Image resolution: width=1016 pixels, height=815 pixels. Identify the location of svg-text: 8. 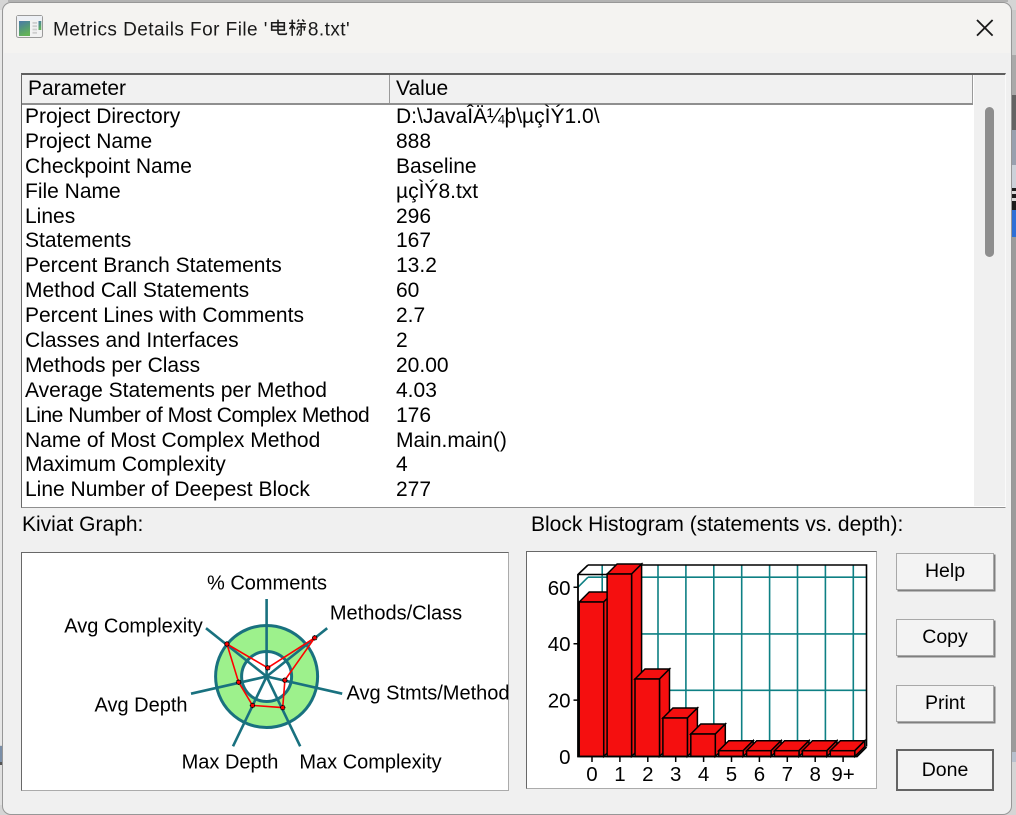
(814, 774).